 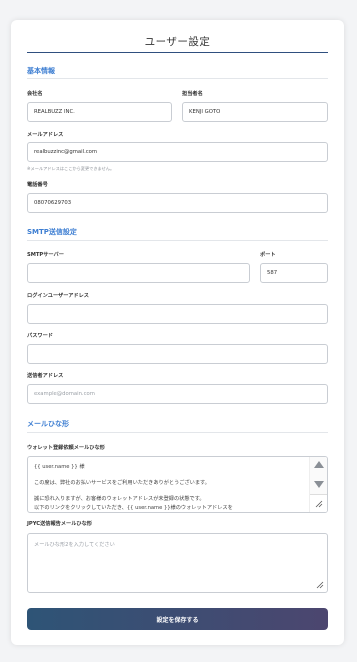 I want to click on jpyc-template-textarea: メールひな形2を入力してください, so click(x=177, y=563).